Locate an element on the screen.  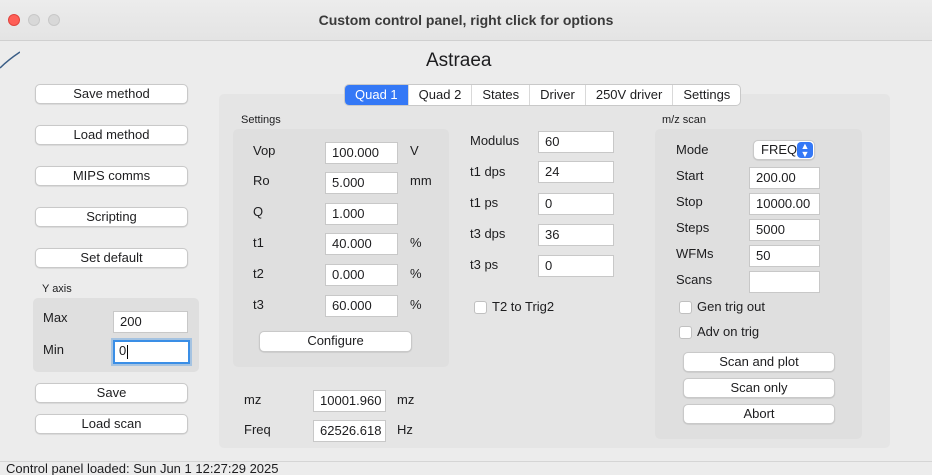
tab-driver: Driver is located at coordinates (558, 95).